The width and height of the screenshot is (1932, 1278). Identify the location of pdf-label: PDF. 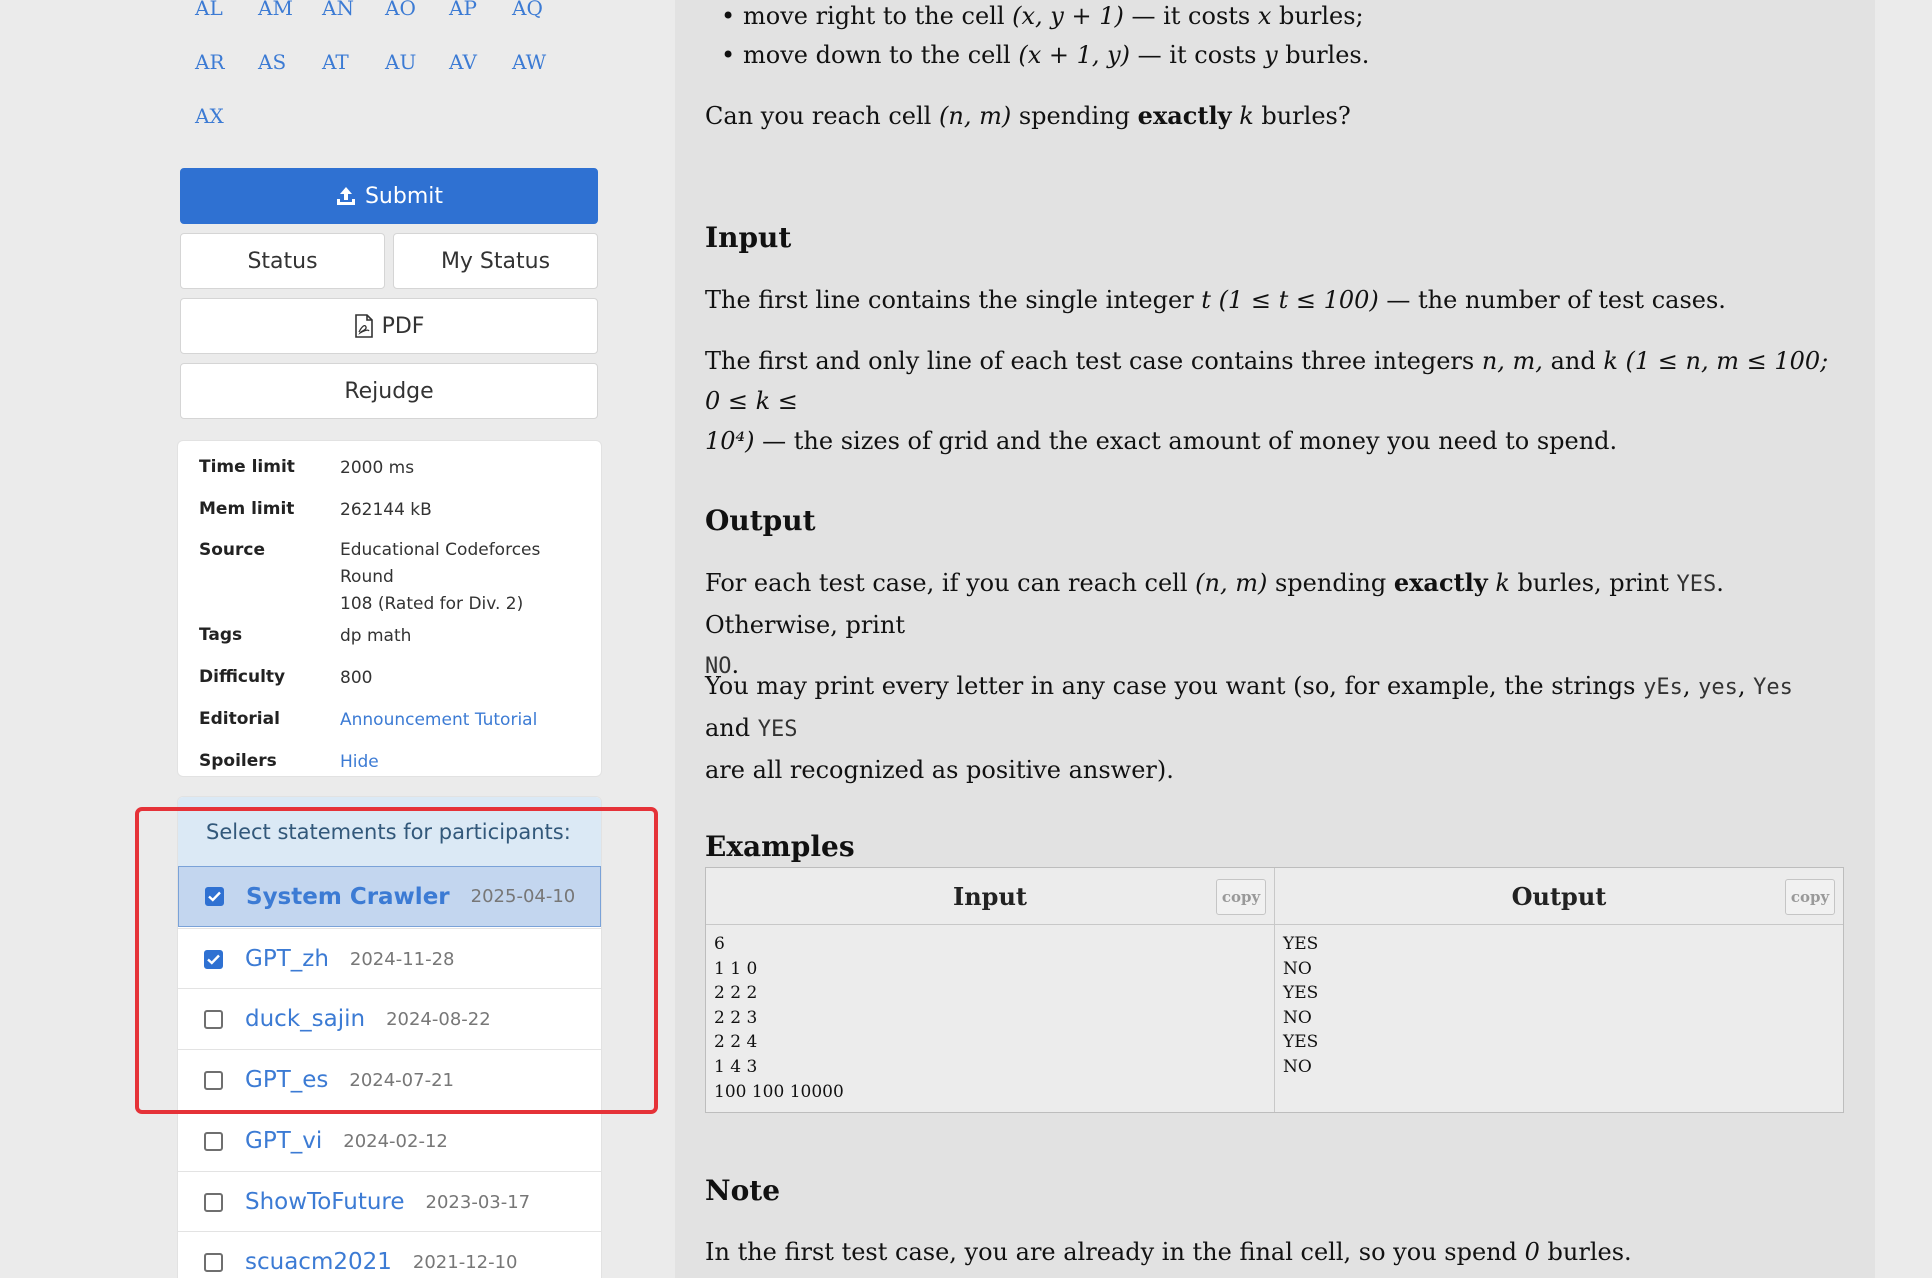
(403, 326).